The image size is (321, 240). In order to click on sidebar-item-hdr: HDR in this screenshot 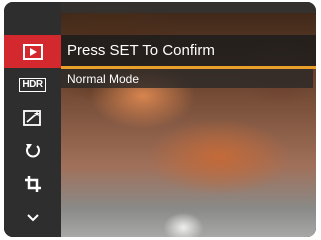, I will do `click(32, 84)`.